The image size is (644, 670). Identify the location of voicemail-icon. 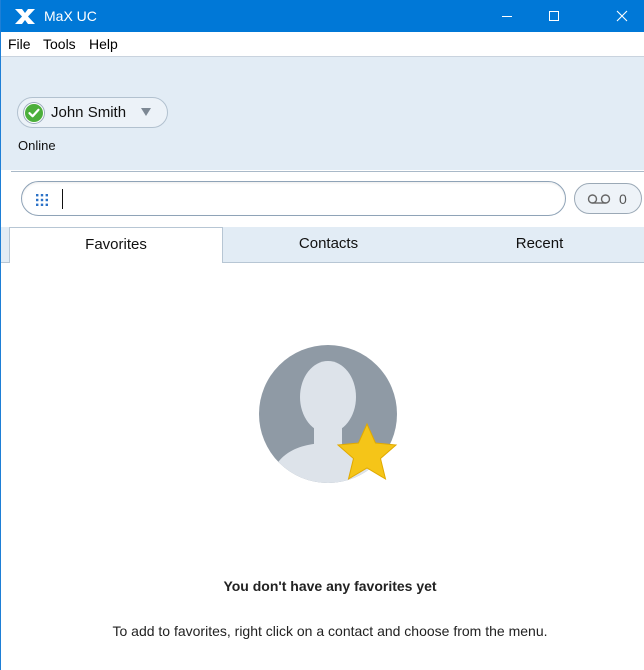
(599, 199).